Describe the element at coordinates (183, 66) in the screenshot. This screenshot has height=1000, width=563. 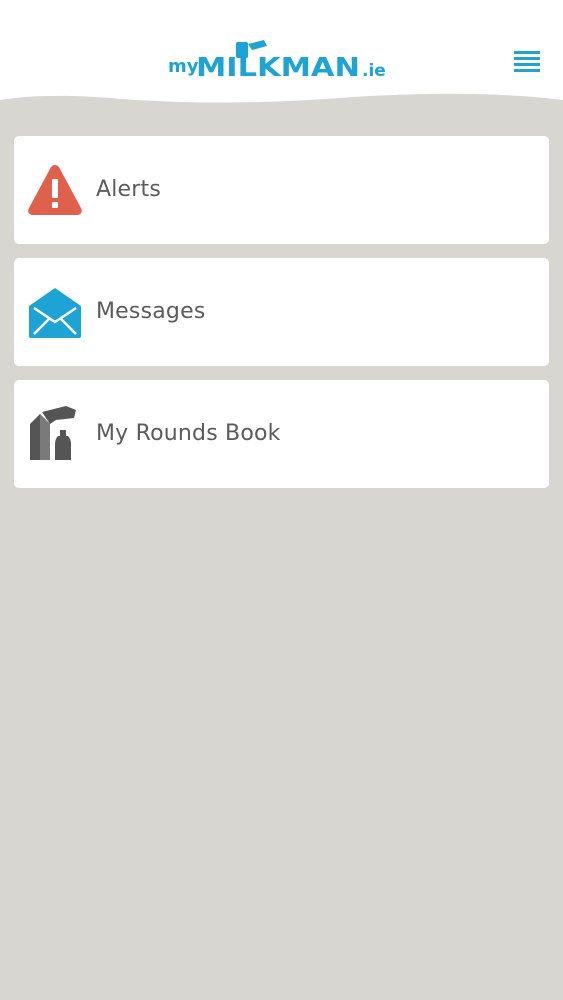
I see `logo-prefix: my` at that location.